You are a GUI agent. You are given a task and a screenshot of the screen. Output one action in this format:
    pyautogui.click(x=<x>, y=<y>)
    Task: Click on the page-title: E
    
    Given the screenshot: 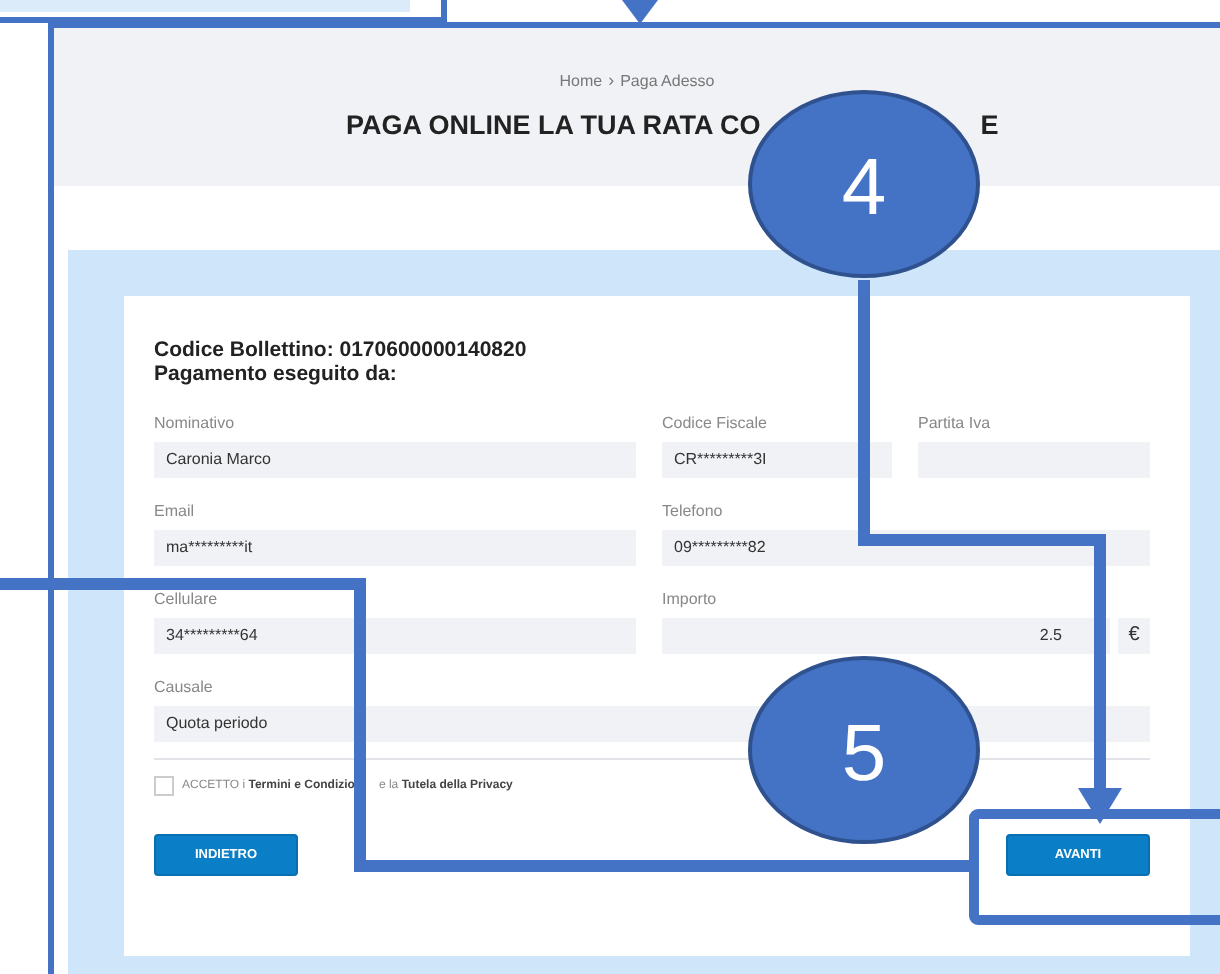 What is the action you would take?
    pyautogui.click(x=989, y=125)
    